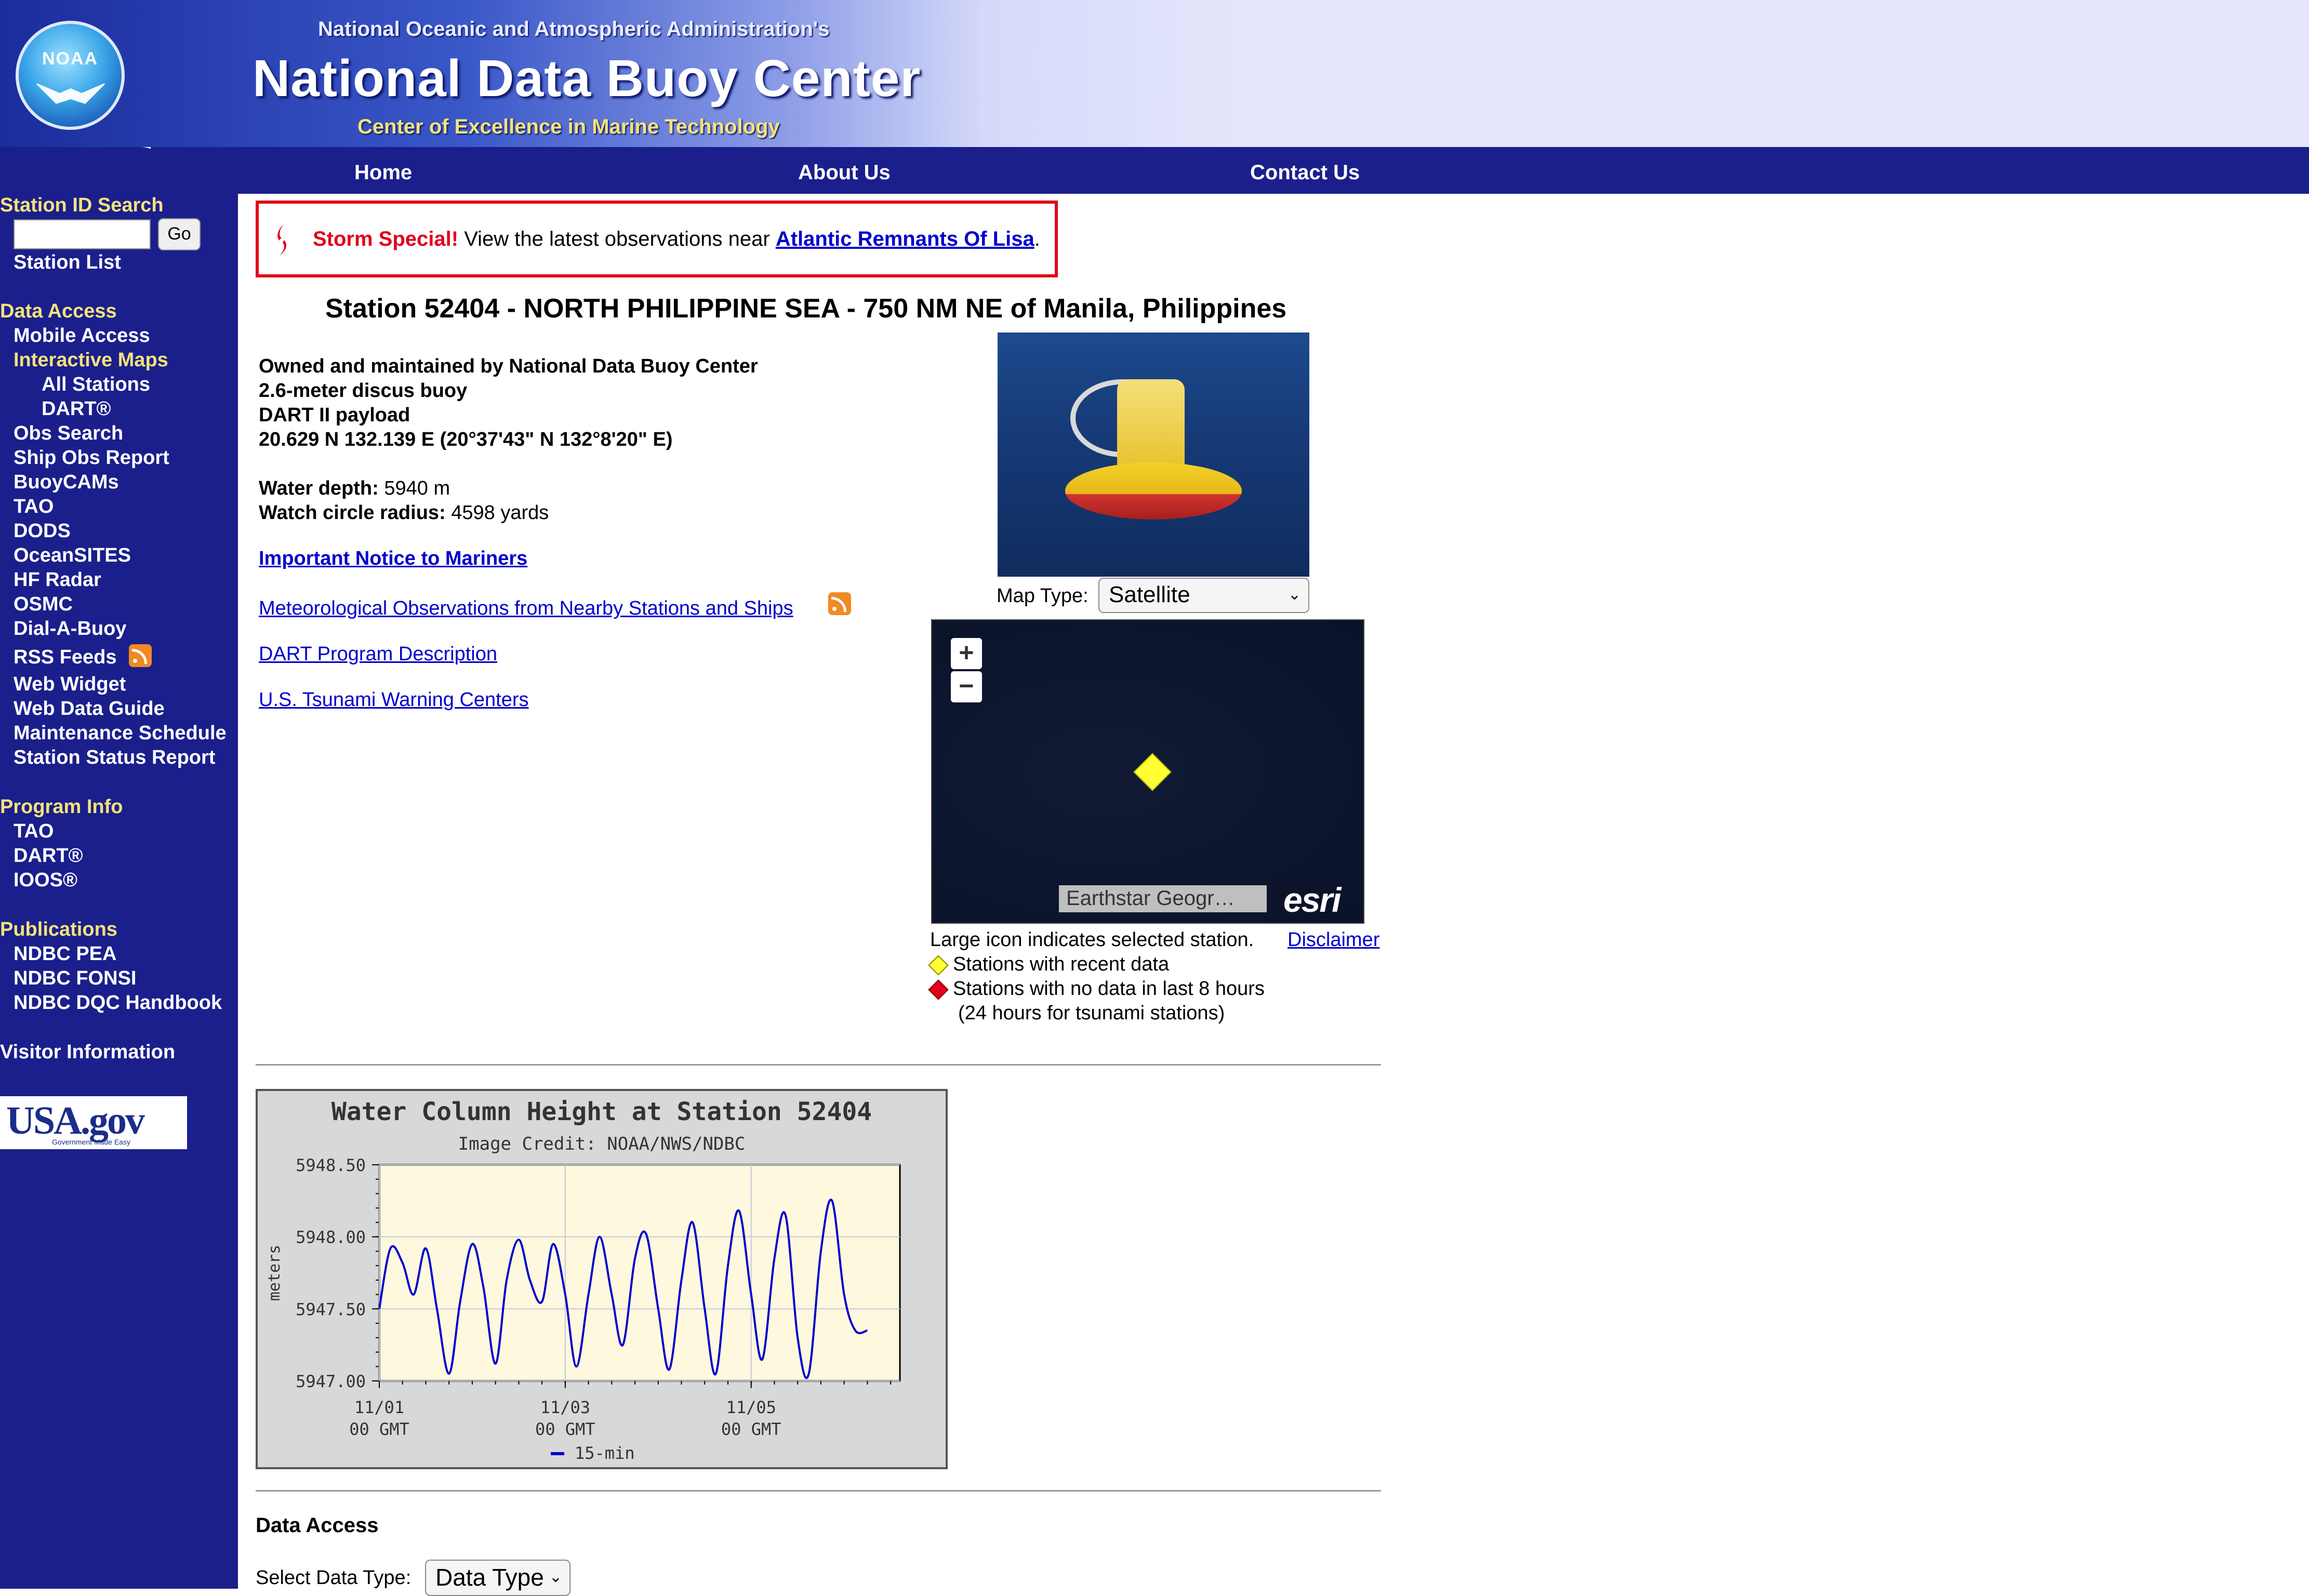  I want to click on sidebar-dart-map: DART®, so click(76, 409).